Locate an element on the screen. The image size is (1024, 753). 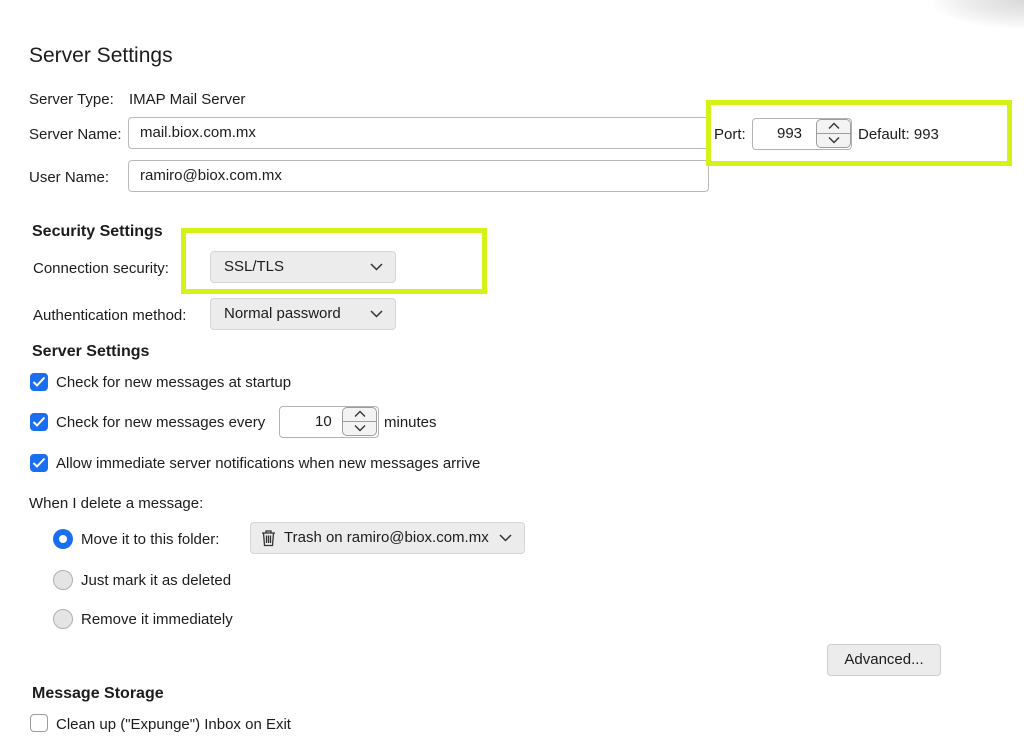
connection-security-highlight-box is located at coordinates (334, 261).